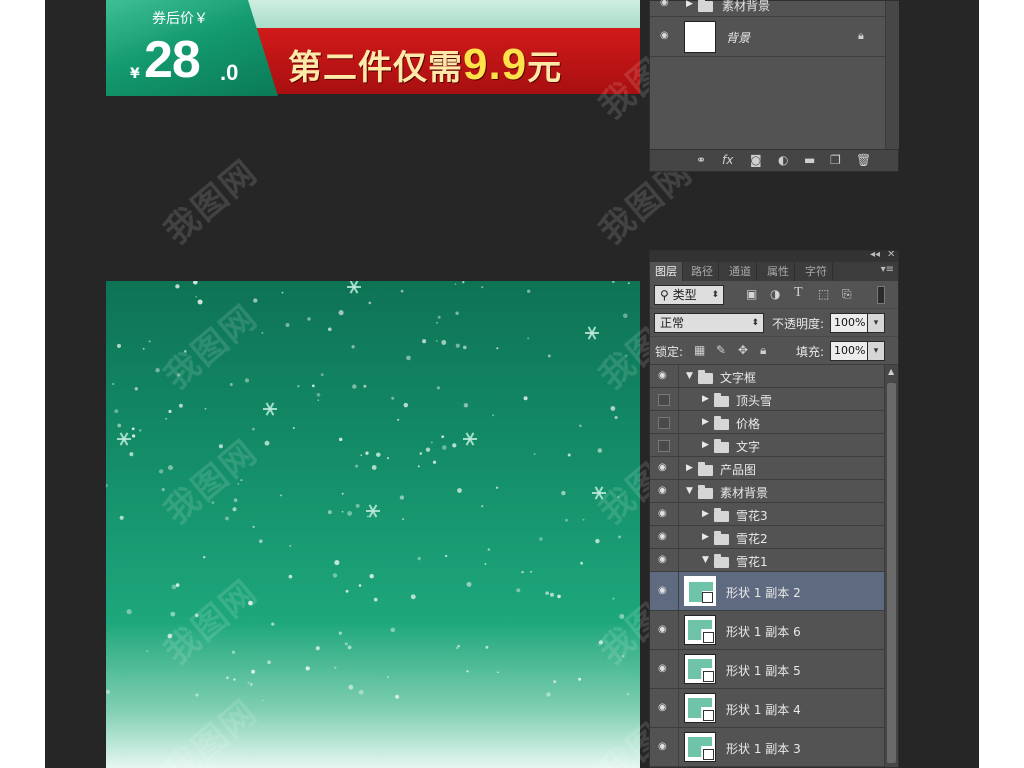 This screenshot has width=1024, height=768. I want to click on lock-transparency-icon: ▦, so click(699, 350).